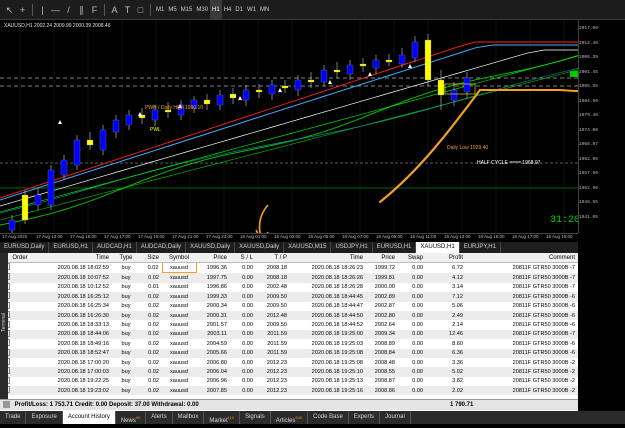 The image size is (625, 428). What do you see at coordinates (6, 404) in the screenshot?
I see `summary-icon` at bounding box center [6, 404].